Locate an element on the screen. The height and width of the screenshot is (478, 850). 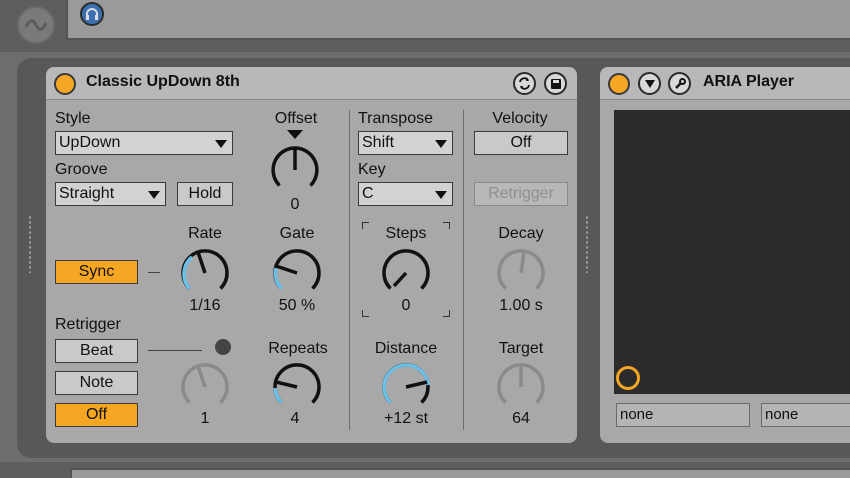
retrigger-indicator is located at coordinates (223, 347).